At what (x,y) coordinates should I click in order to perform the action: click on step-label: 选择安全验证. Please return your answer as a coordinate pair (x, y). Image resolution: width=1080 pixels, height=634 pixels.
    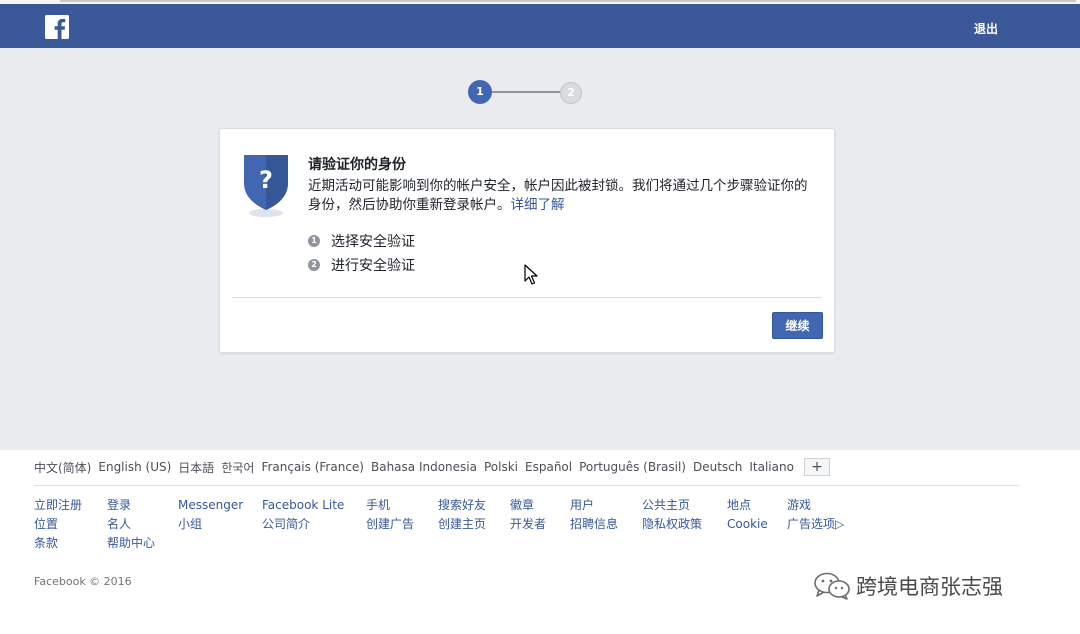
    Looking at the image, I should click on (373, 242).